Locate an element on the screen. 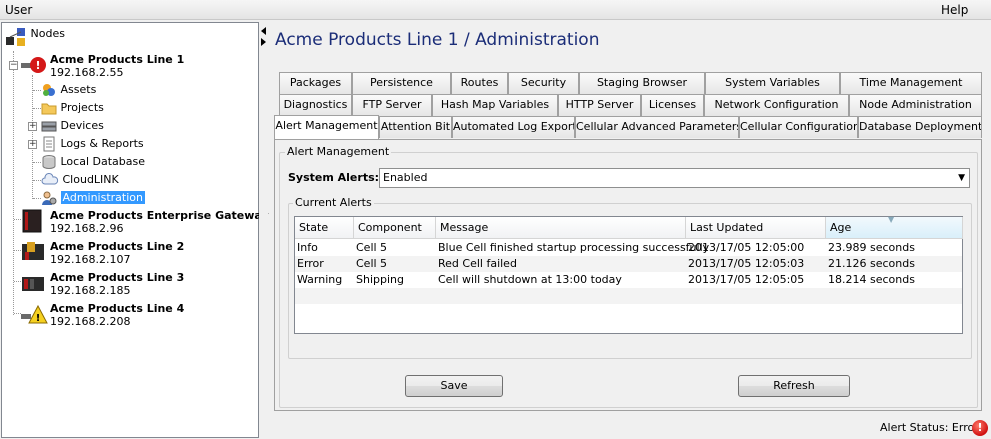 The height and width of the screenshot is (439, 991). node-warning-icon: ! is located at coordinates (34, 314).